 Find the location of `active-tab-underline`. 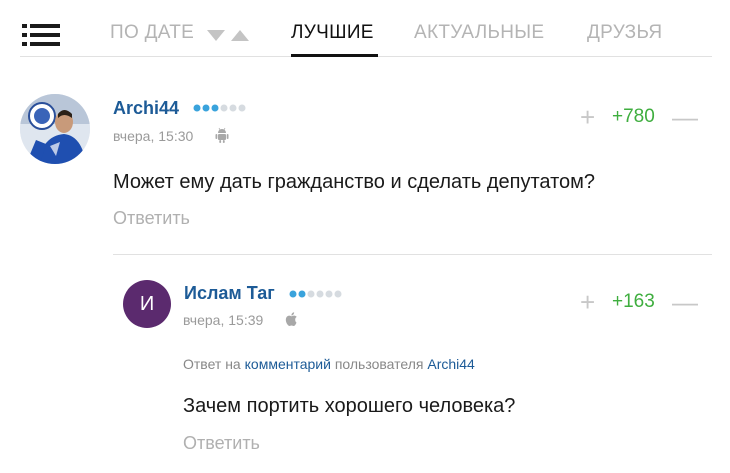

active-tab-underline is located at coordinates (334, 55).